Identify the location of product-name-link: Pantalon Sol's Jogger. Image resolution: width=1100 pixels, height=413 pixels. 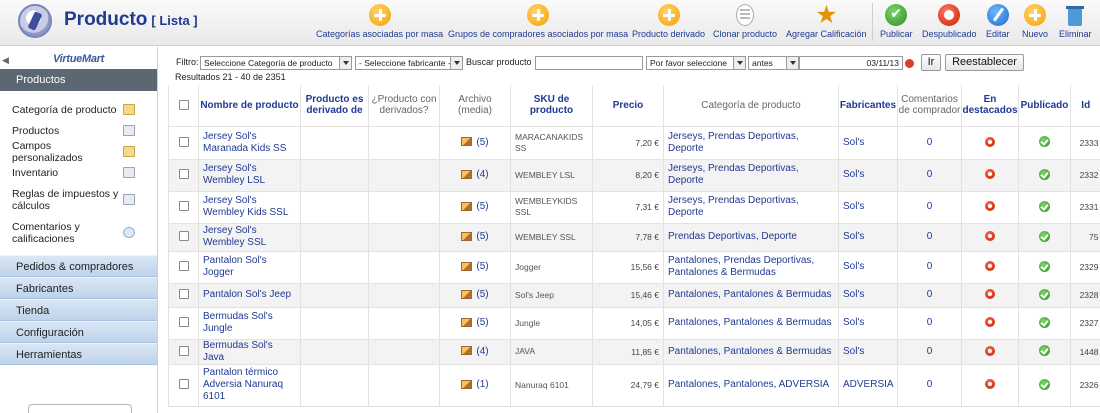
(249, 267).